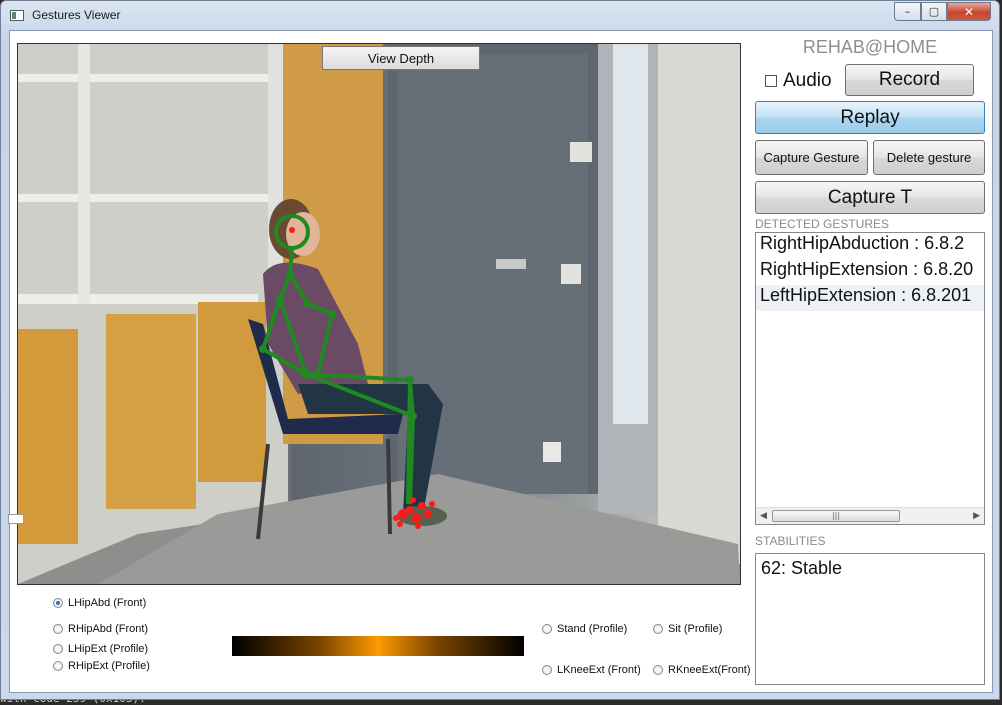 The image size is (1002, 705). What do you see at coordinates (76, 15) in the screenshot?
I see `window-title: Gestures Viewer` at bounding box center [76, 15].